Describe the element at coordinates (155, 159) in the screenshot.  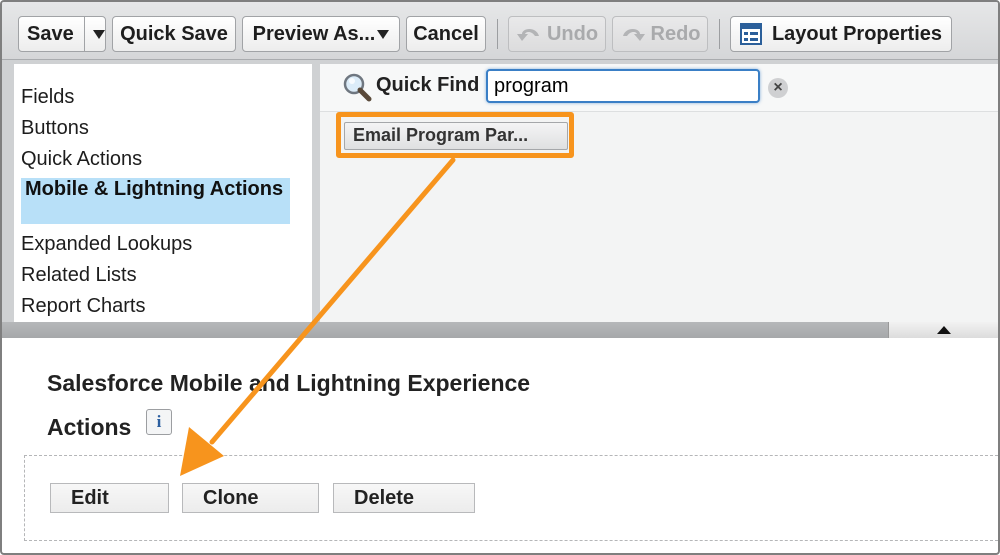
I see `sidebar-item-quick-actions: Quick Actions` at that location.